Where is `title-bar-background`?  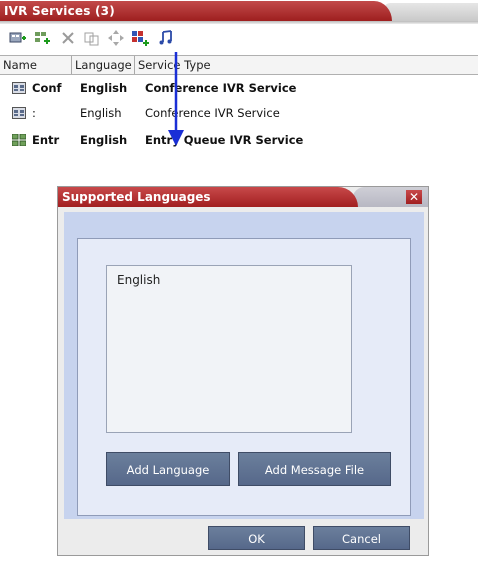 title-bar-background is located at coordinates (429, 12).